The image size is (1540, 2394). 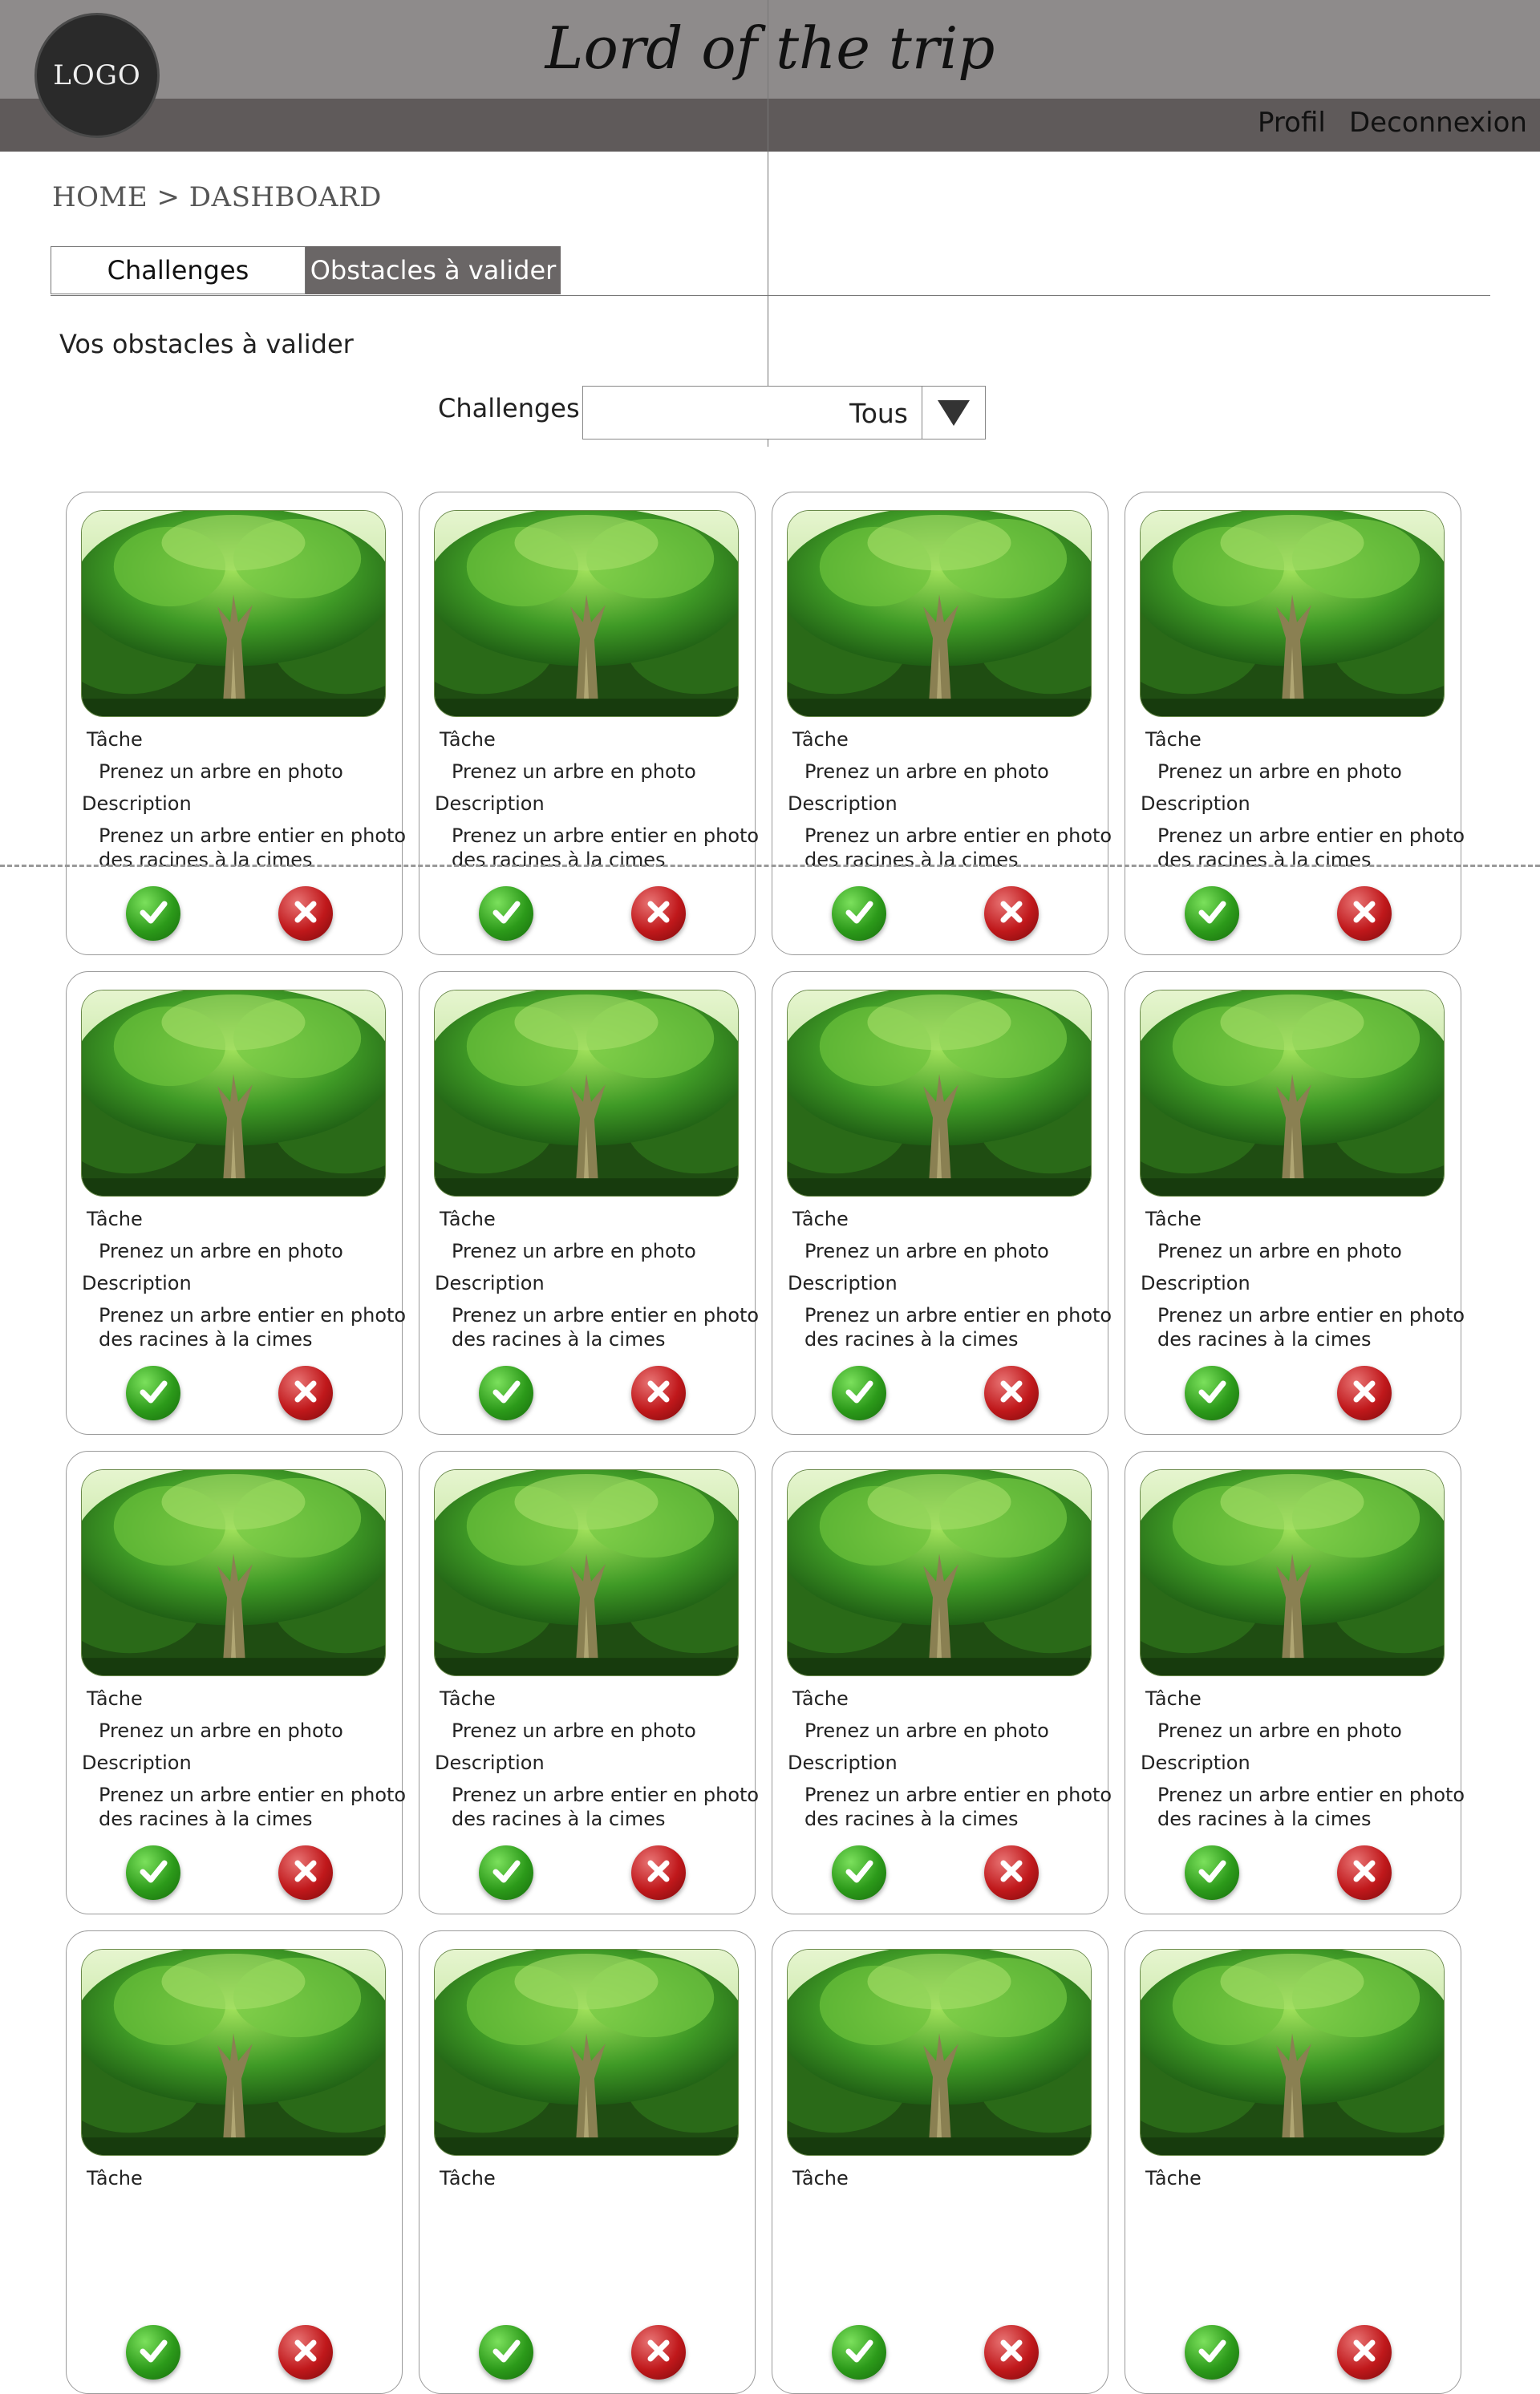 I want to click on tab-obstacles-a-valider: Obstacles à valider, so click(x=433, y=270).